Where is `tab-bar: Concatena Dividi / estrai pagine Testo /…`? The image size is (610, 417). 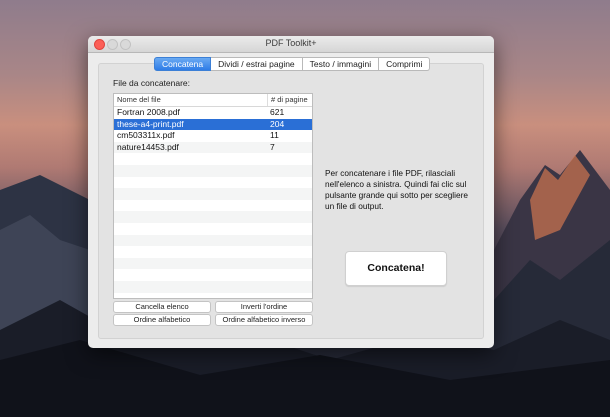
tab-bar: Concatena Dividi / estrai pagine Testo /… is located at coordinates (292, 64).